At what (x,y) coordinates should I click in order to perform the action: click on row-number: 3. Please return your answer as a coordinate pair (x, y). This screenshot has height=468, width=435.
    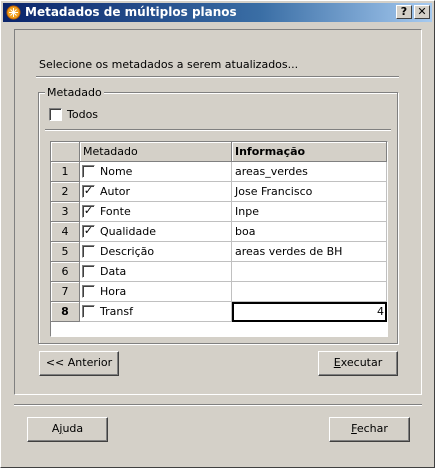
    Looking at the image, I should click on (65, 212).